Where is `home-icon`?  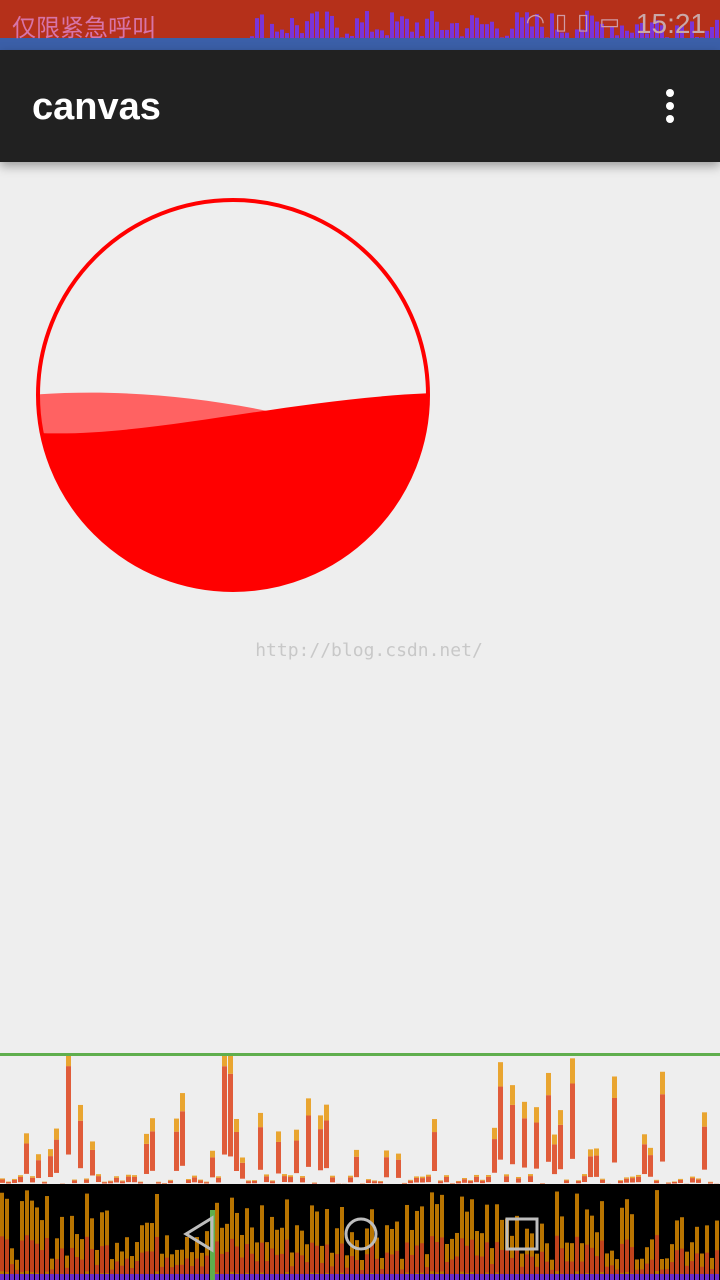 home-icon is located at coordinates (361, 1234).